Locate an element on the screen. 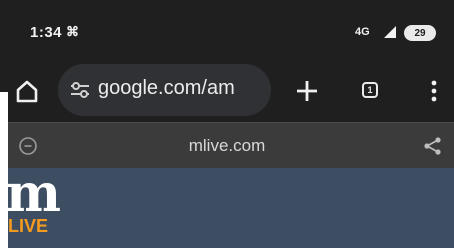 The height and width of the screenshot is (248, 454). mlive-logo: m LIVE is located at coordinates (36, 206).